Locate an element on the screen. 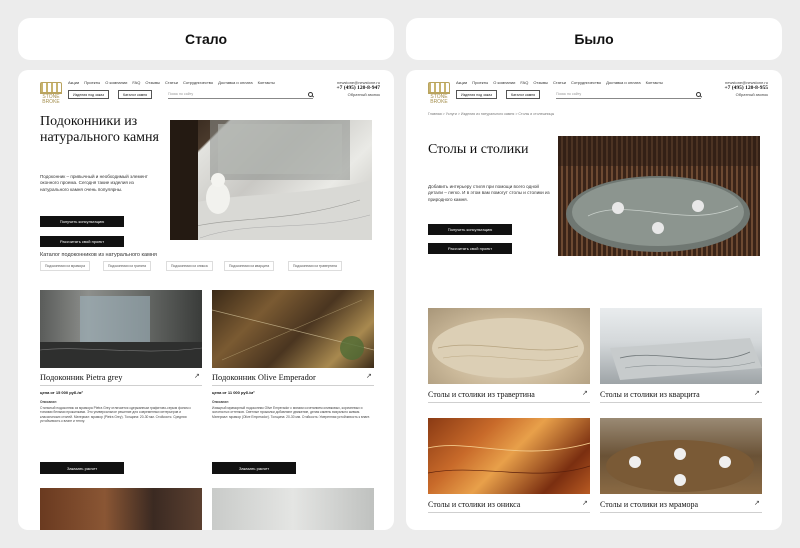 The image size is (800, 548). chip-travertine: Подоконники из травертина is located at coordinates (315, 266).